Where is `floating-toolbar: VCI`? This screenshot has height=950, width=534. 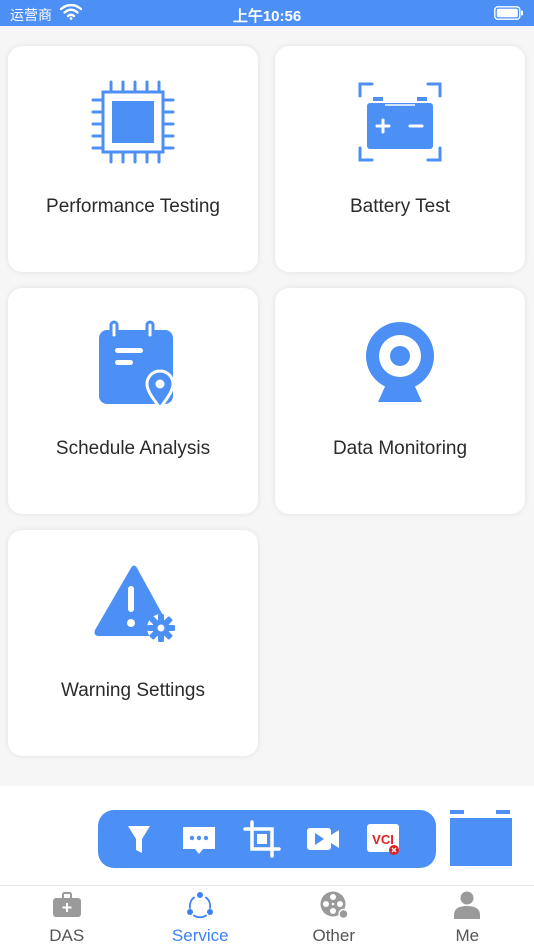
floating-toolbar: VCI is located at coordinates (267, 839).